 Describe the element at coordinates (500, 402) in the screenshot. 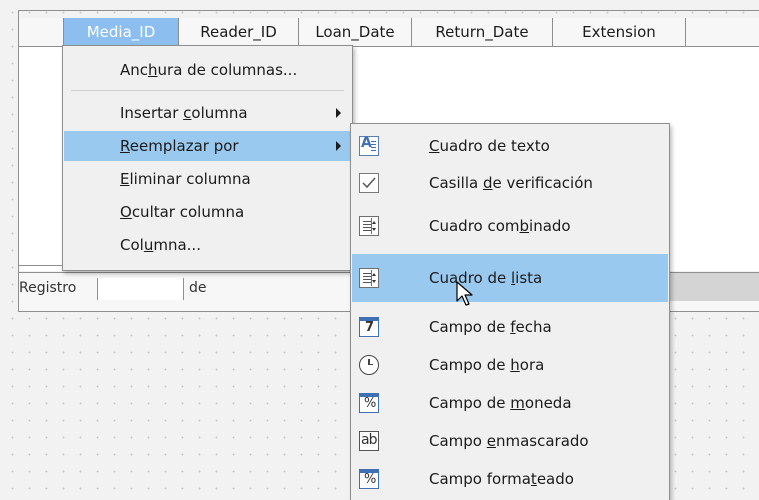

I see `submenu-item-label: Campo de moneda` at that location.